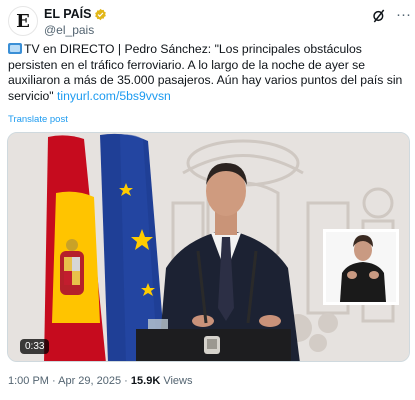  I want to click on avatar: E, so click(23, 21).